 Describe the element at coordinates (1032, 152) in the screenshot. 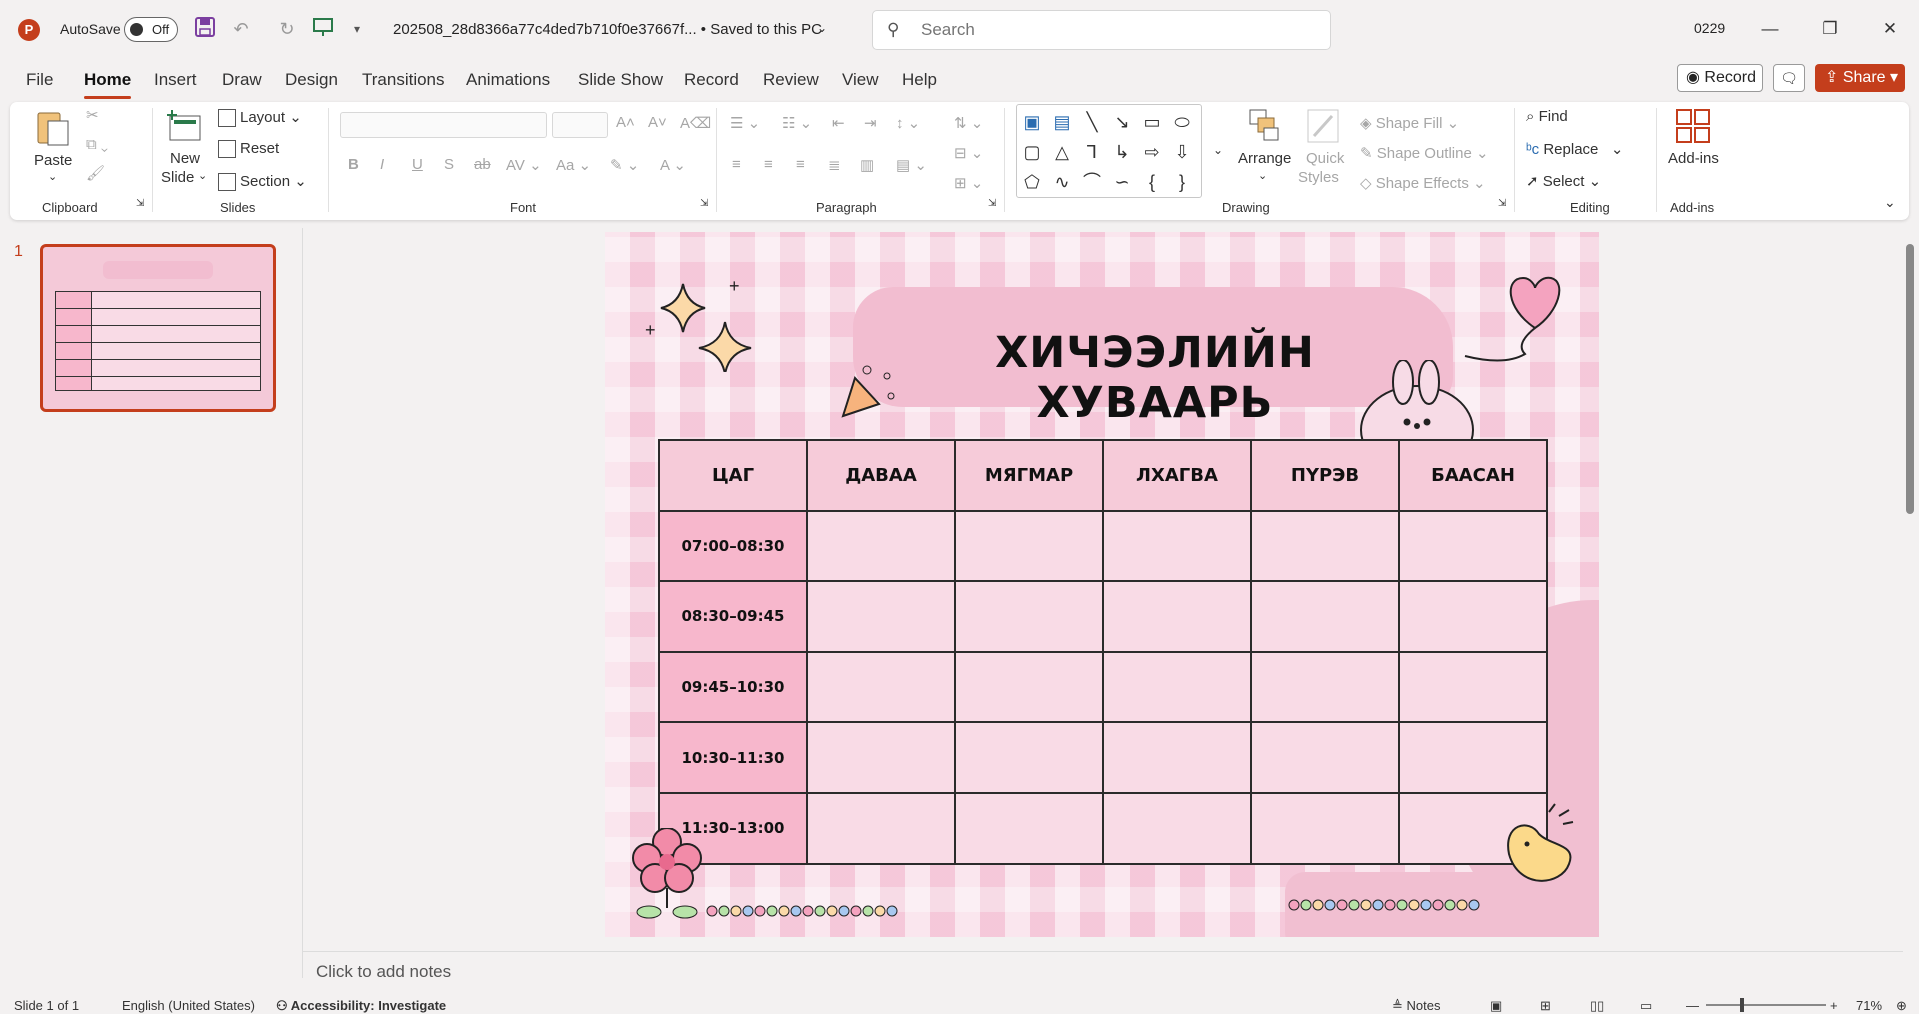

I see `rounded-rectangle-icon: ▢` at that location.